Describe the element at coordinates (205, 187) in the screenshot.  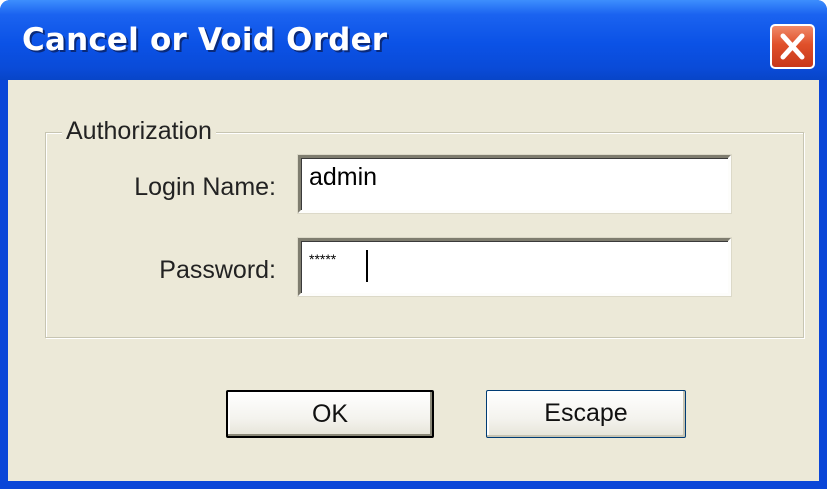
I see `login-name-label: Login Name:` at that location.